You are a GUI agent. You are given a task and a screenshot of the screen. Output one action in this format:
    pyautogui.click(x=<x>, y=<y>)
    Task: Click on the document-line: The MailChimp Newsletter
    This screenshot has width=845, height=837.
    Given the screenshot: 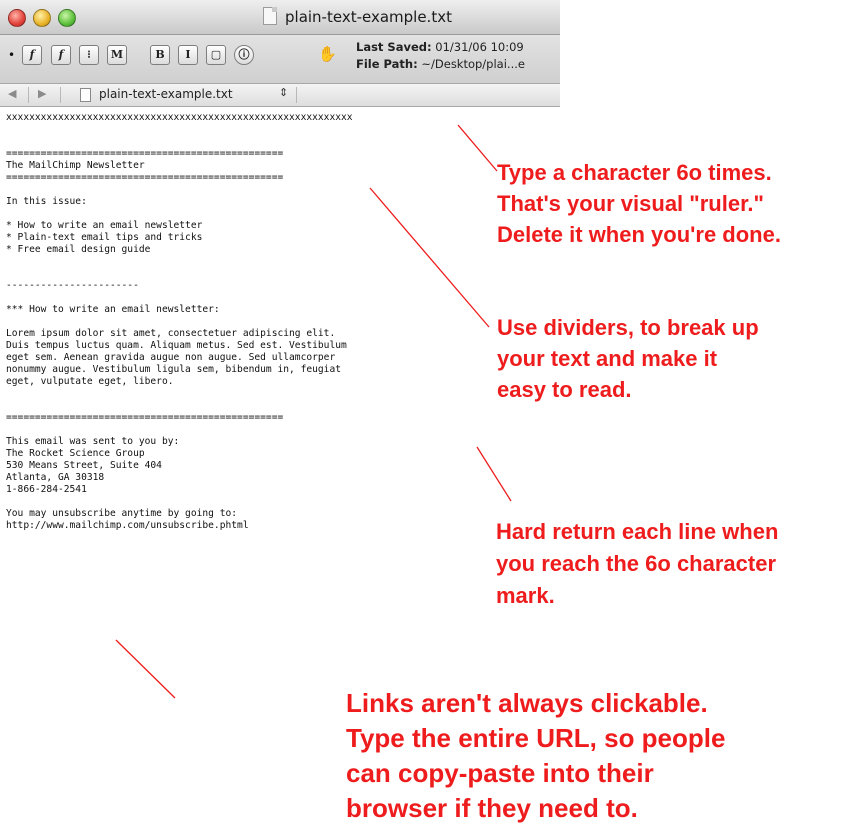 What is the action you would take?
    pyautogui.click(x=75, y=165)
    